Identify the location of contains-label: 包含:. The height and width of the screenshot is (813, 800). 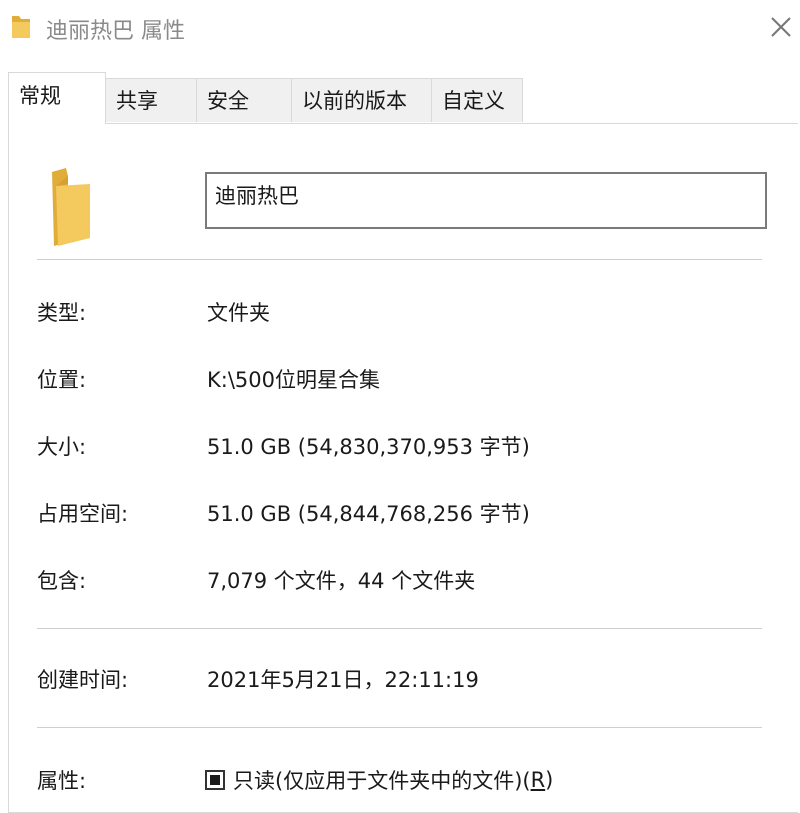
(62, 581).